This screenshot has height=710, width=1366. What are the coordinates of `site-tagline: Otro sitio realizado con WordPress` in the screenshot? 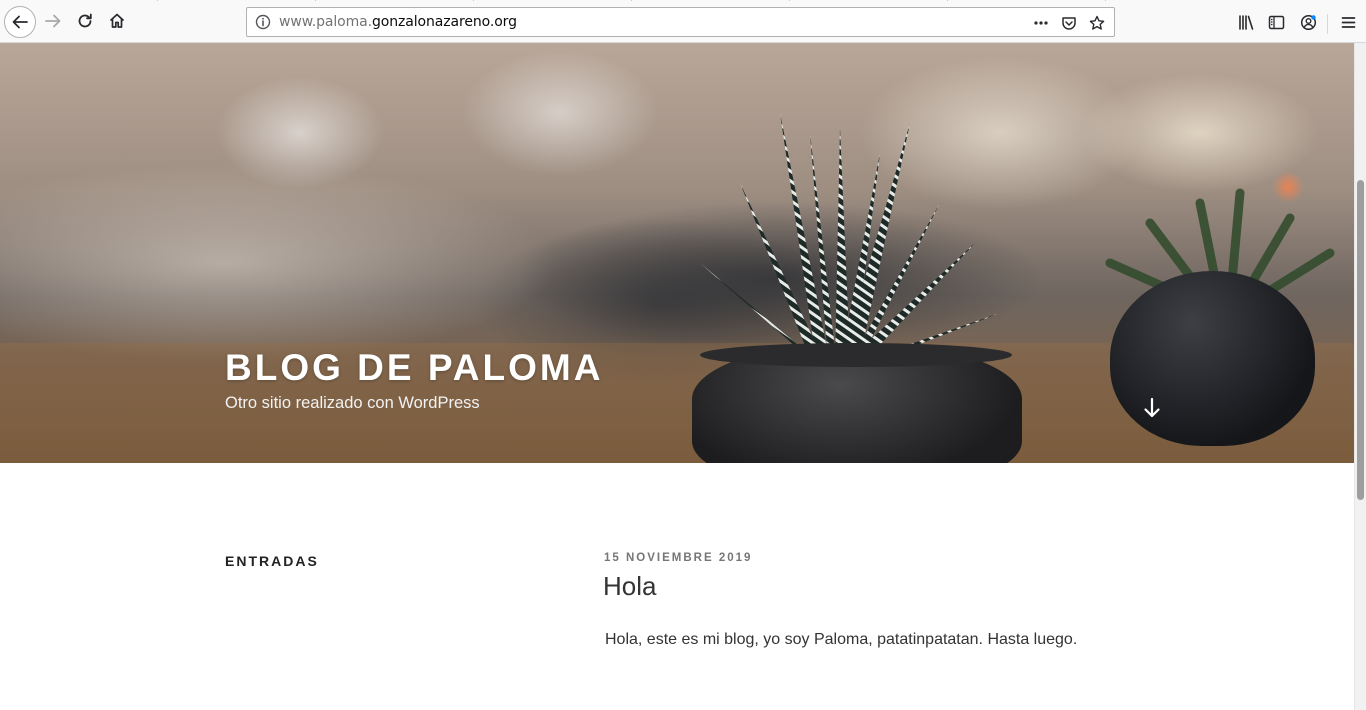 It's located at (352, 403).